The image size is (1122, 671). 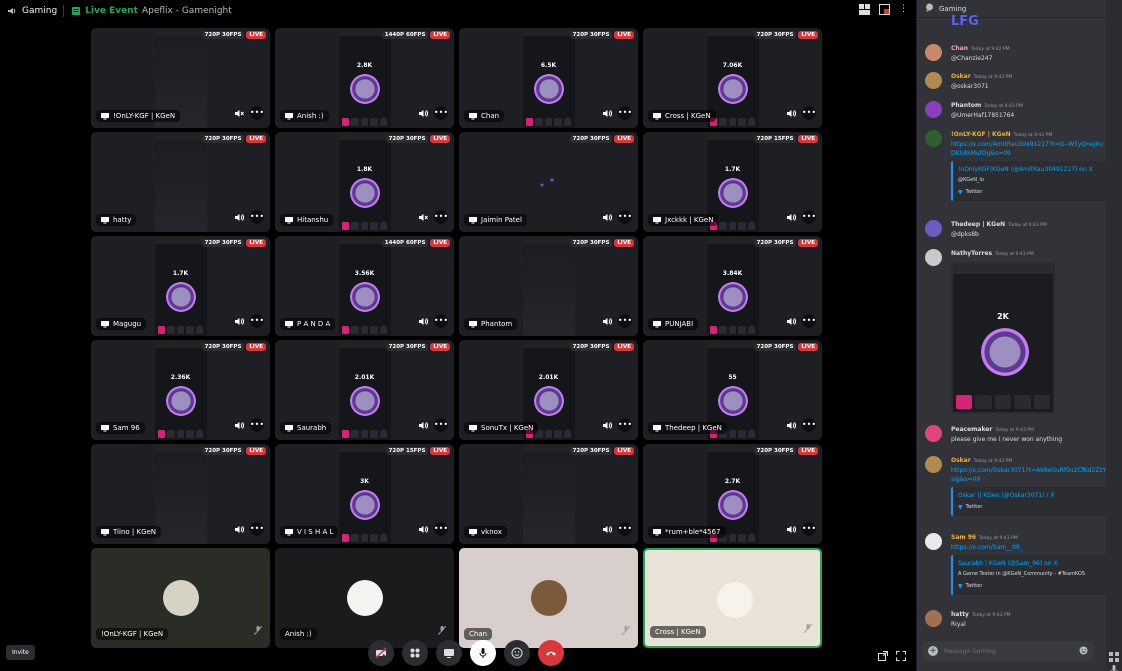 I want to click on activities-button, so click(x=415, y=653).